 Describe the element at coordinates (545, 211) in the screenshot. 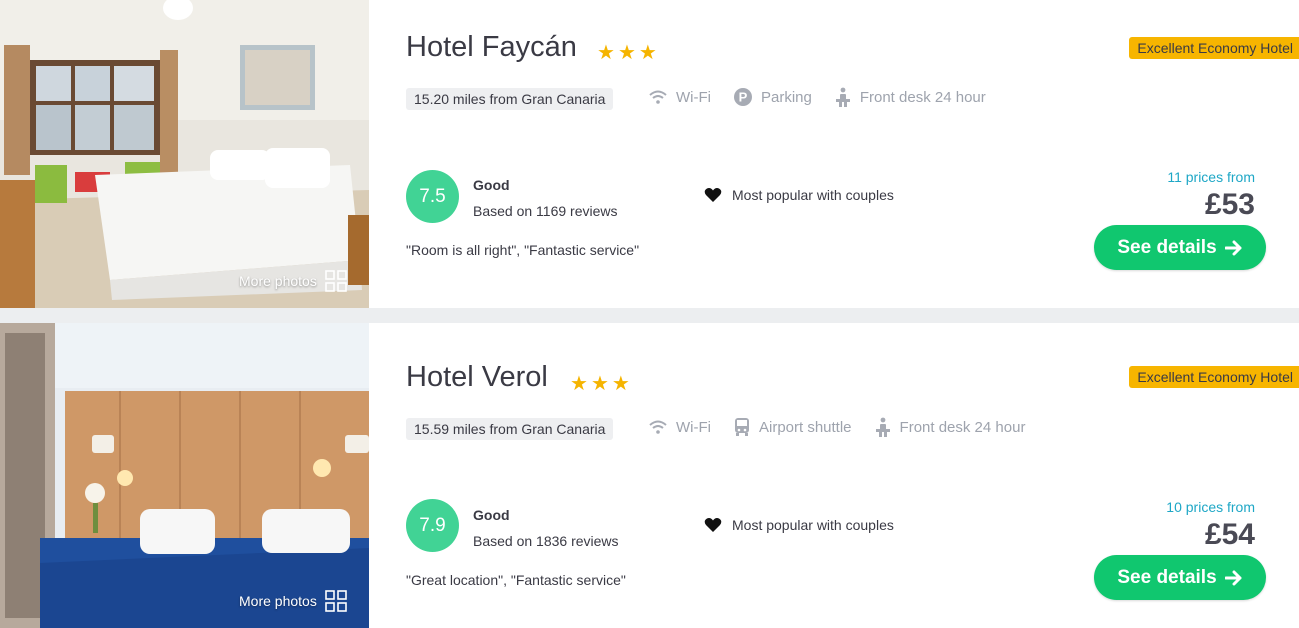

I see `review-count: Based on 1169 reviews` at that location.